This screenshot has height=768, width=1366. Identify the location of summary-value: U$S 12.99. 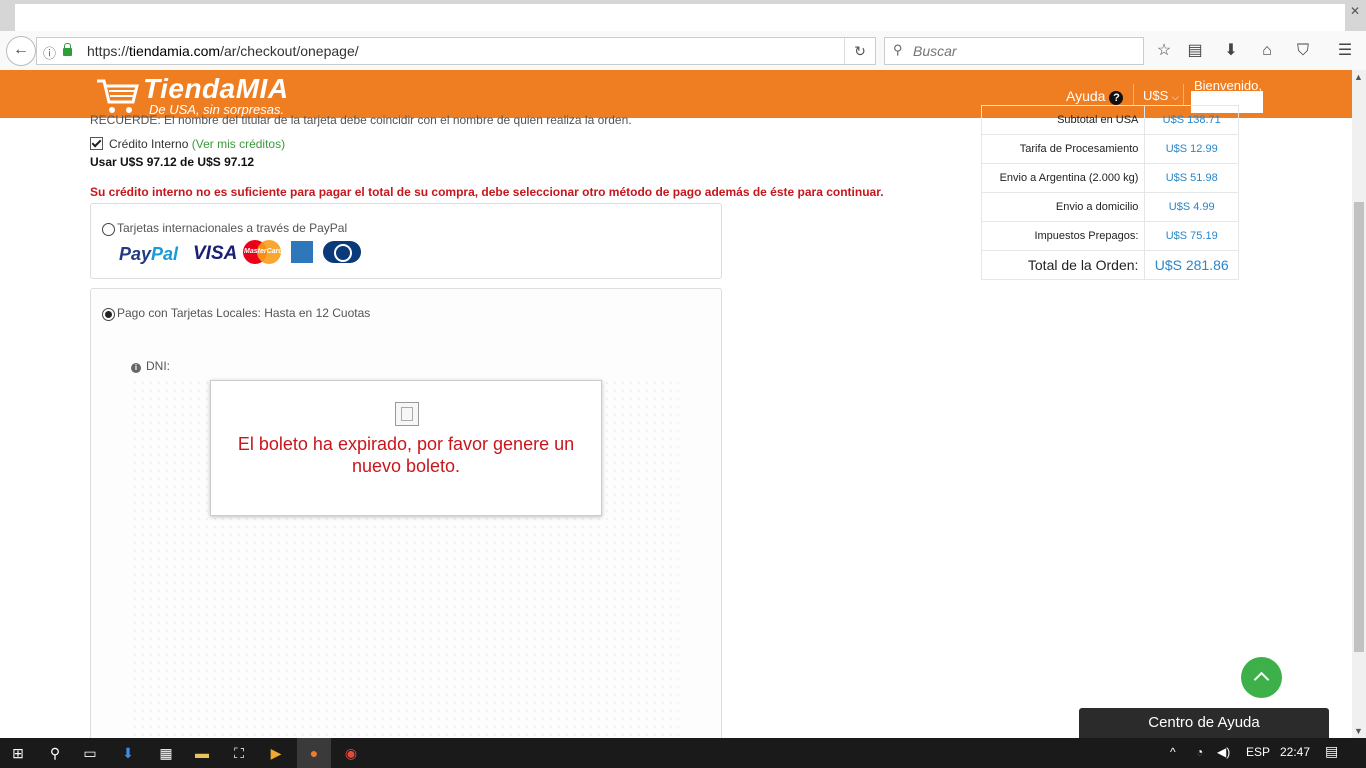
(1191, 149).